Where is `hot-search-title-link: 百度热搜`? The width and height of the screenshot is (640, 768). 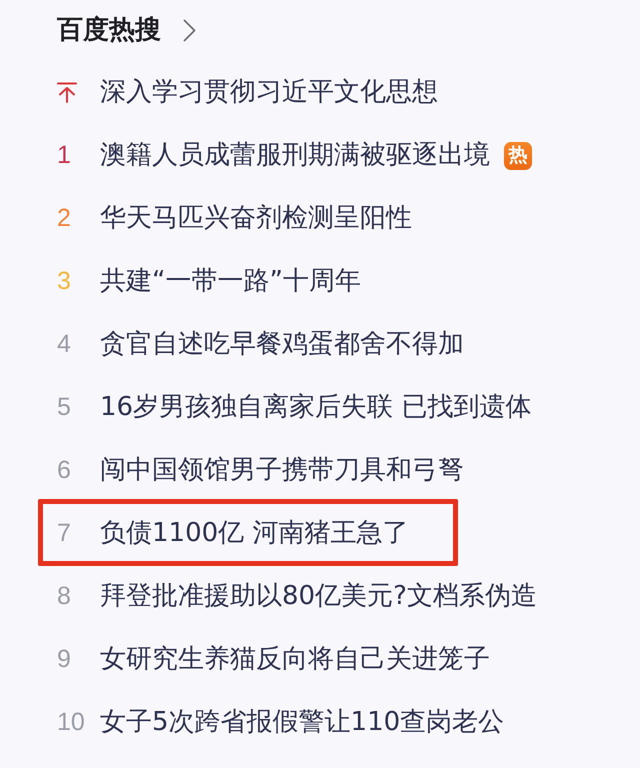 hot-search-title-link: 百度热搜 is located at coordinates (126, 30).